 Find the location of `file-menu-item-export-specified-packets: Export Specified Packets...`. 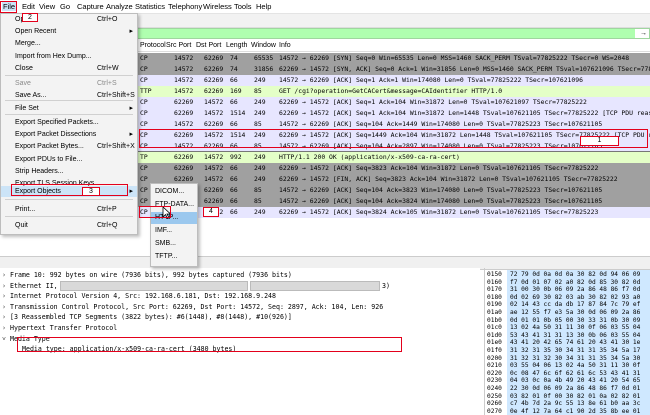

file-menu-item-export-specified-packets: Export Specified Packets... is located at coordinates (69, 122).